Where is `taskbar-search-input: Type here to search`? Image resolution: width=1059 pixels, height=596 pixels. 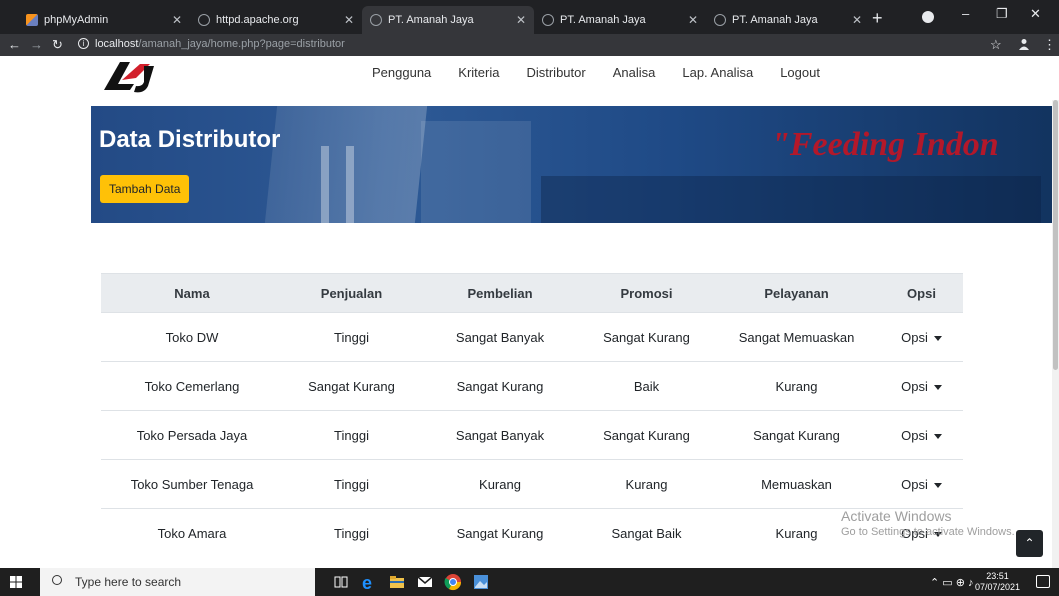
taskbar-search-input: Type here to search is located at coordinates (177, 582).